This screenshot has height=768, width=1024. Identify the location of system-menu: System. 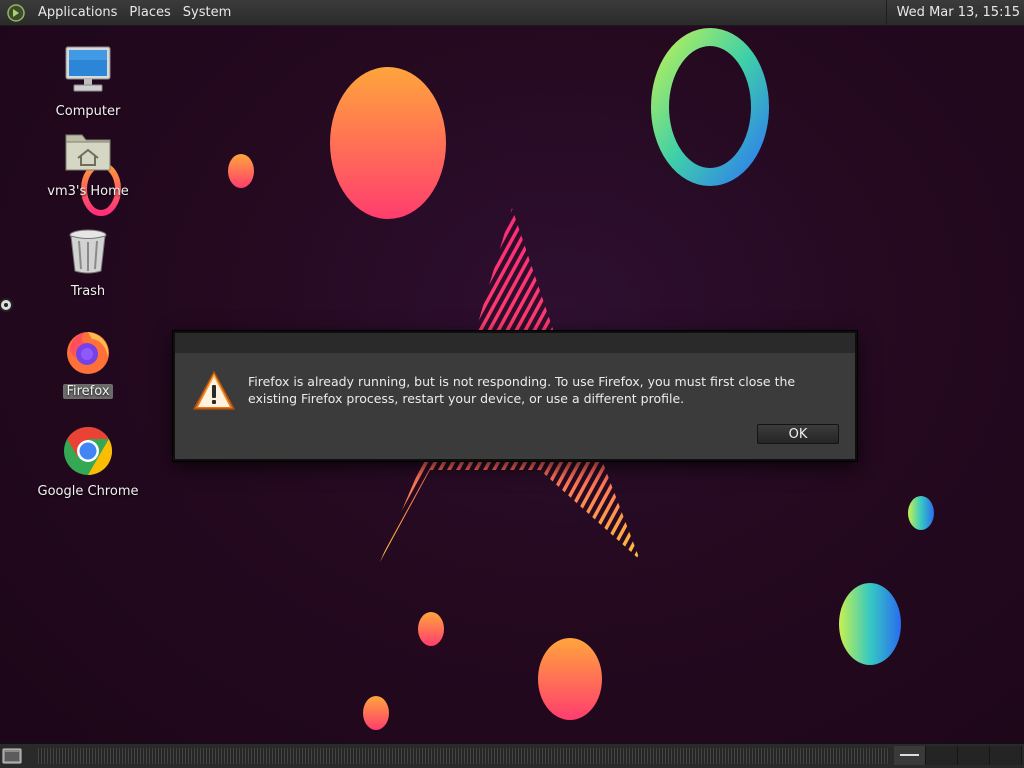
(207, 12).